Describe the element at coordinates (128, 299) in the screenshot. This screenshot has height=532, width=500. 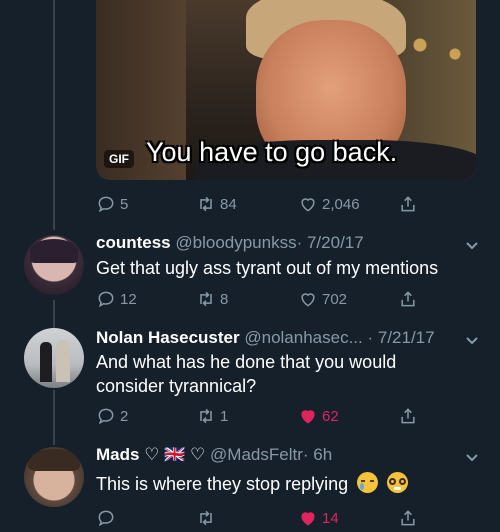
I see `reply-count: 12` at that location.